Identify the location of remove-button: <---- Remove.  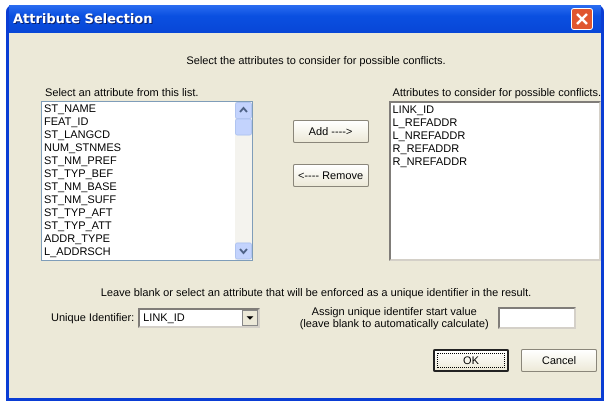
(330, 175).